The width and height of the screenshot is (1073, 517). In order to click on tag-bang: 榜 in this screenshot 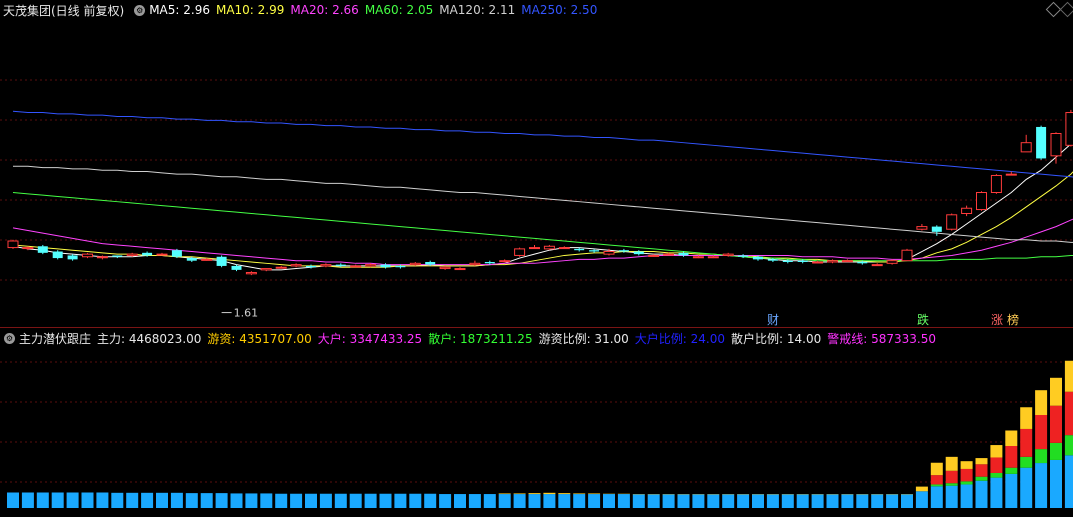, I will do `click(1013, 319)`.